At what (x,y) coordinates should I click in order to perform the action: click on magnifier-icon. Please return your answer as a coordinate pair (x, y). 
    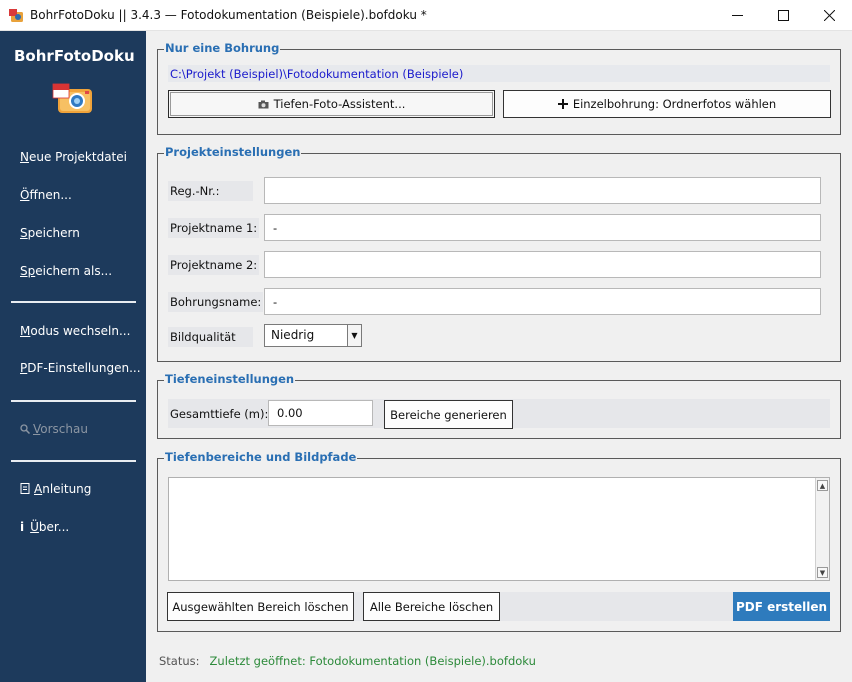
    Looking at the image, I should click on (25, 429).